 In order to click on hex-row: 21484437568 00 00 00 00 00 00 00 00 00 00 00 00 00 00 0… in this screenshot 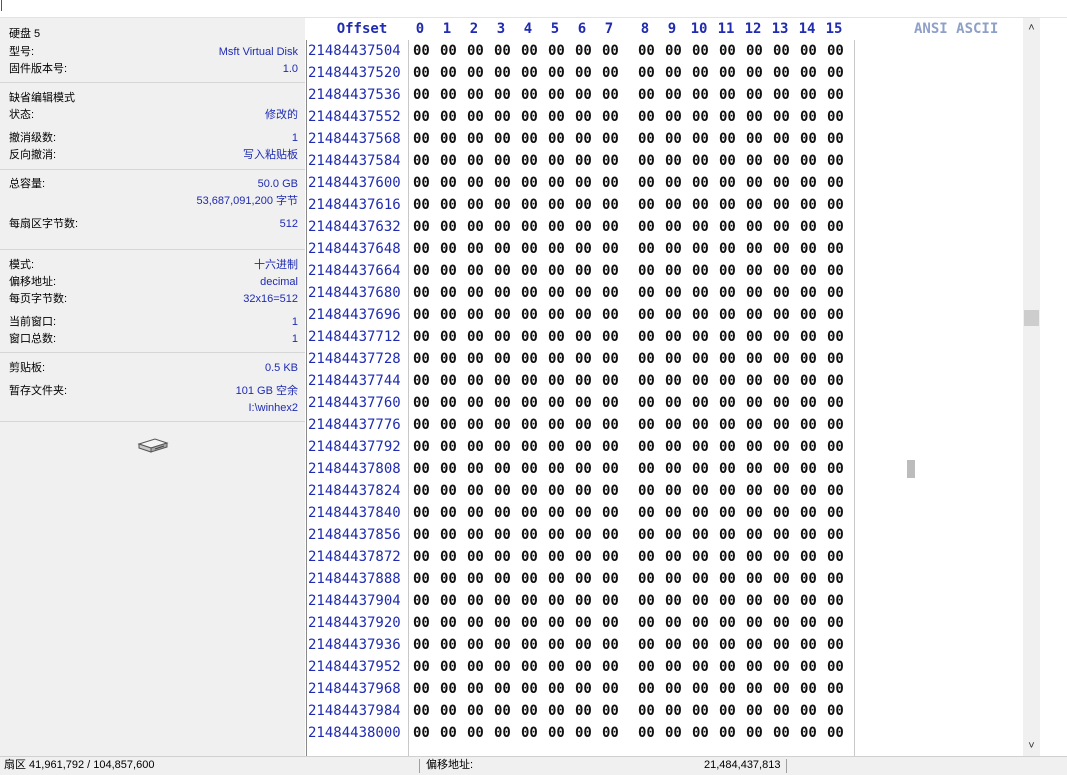, I will do `click(580, 139)`.